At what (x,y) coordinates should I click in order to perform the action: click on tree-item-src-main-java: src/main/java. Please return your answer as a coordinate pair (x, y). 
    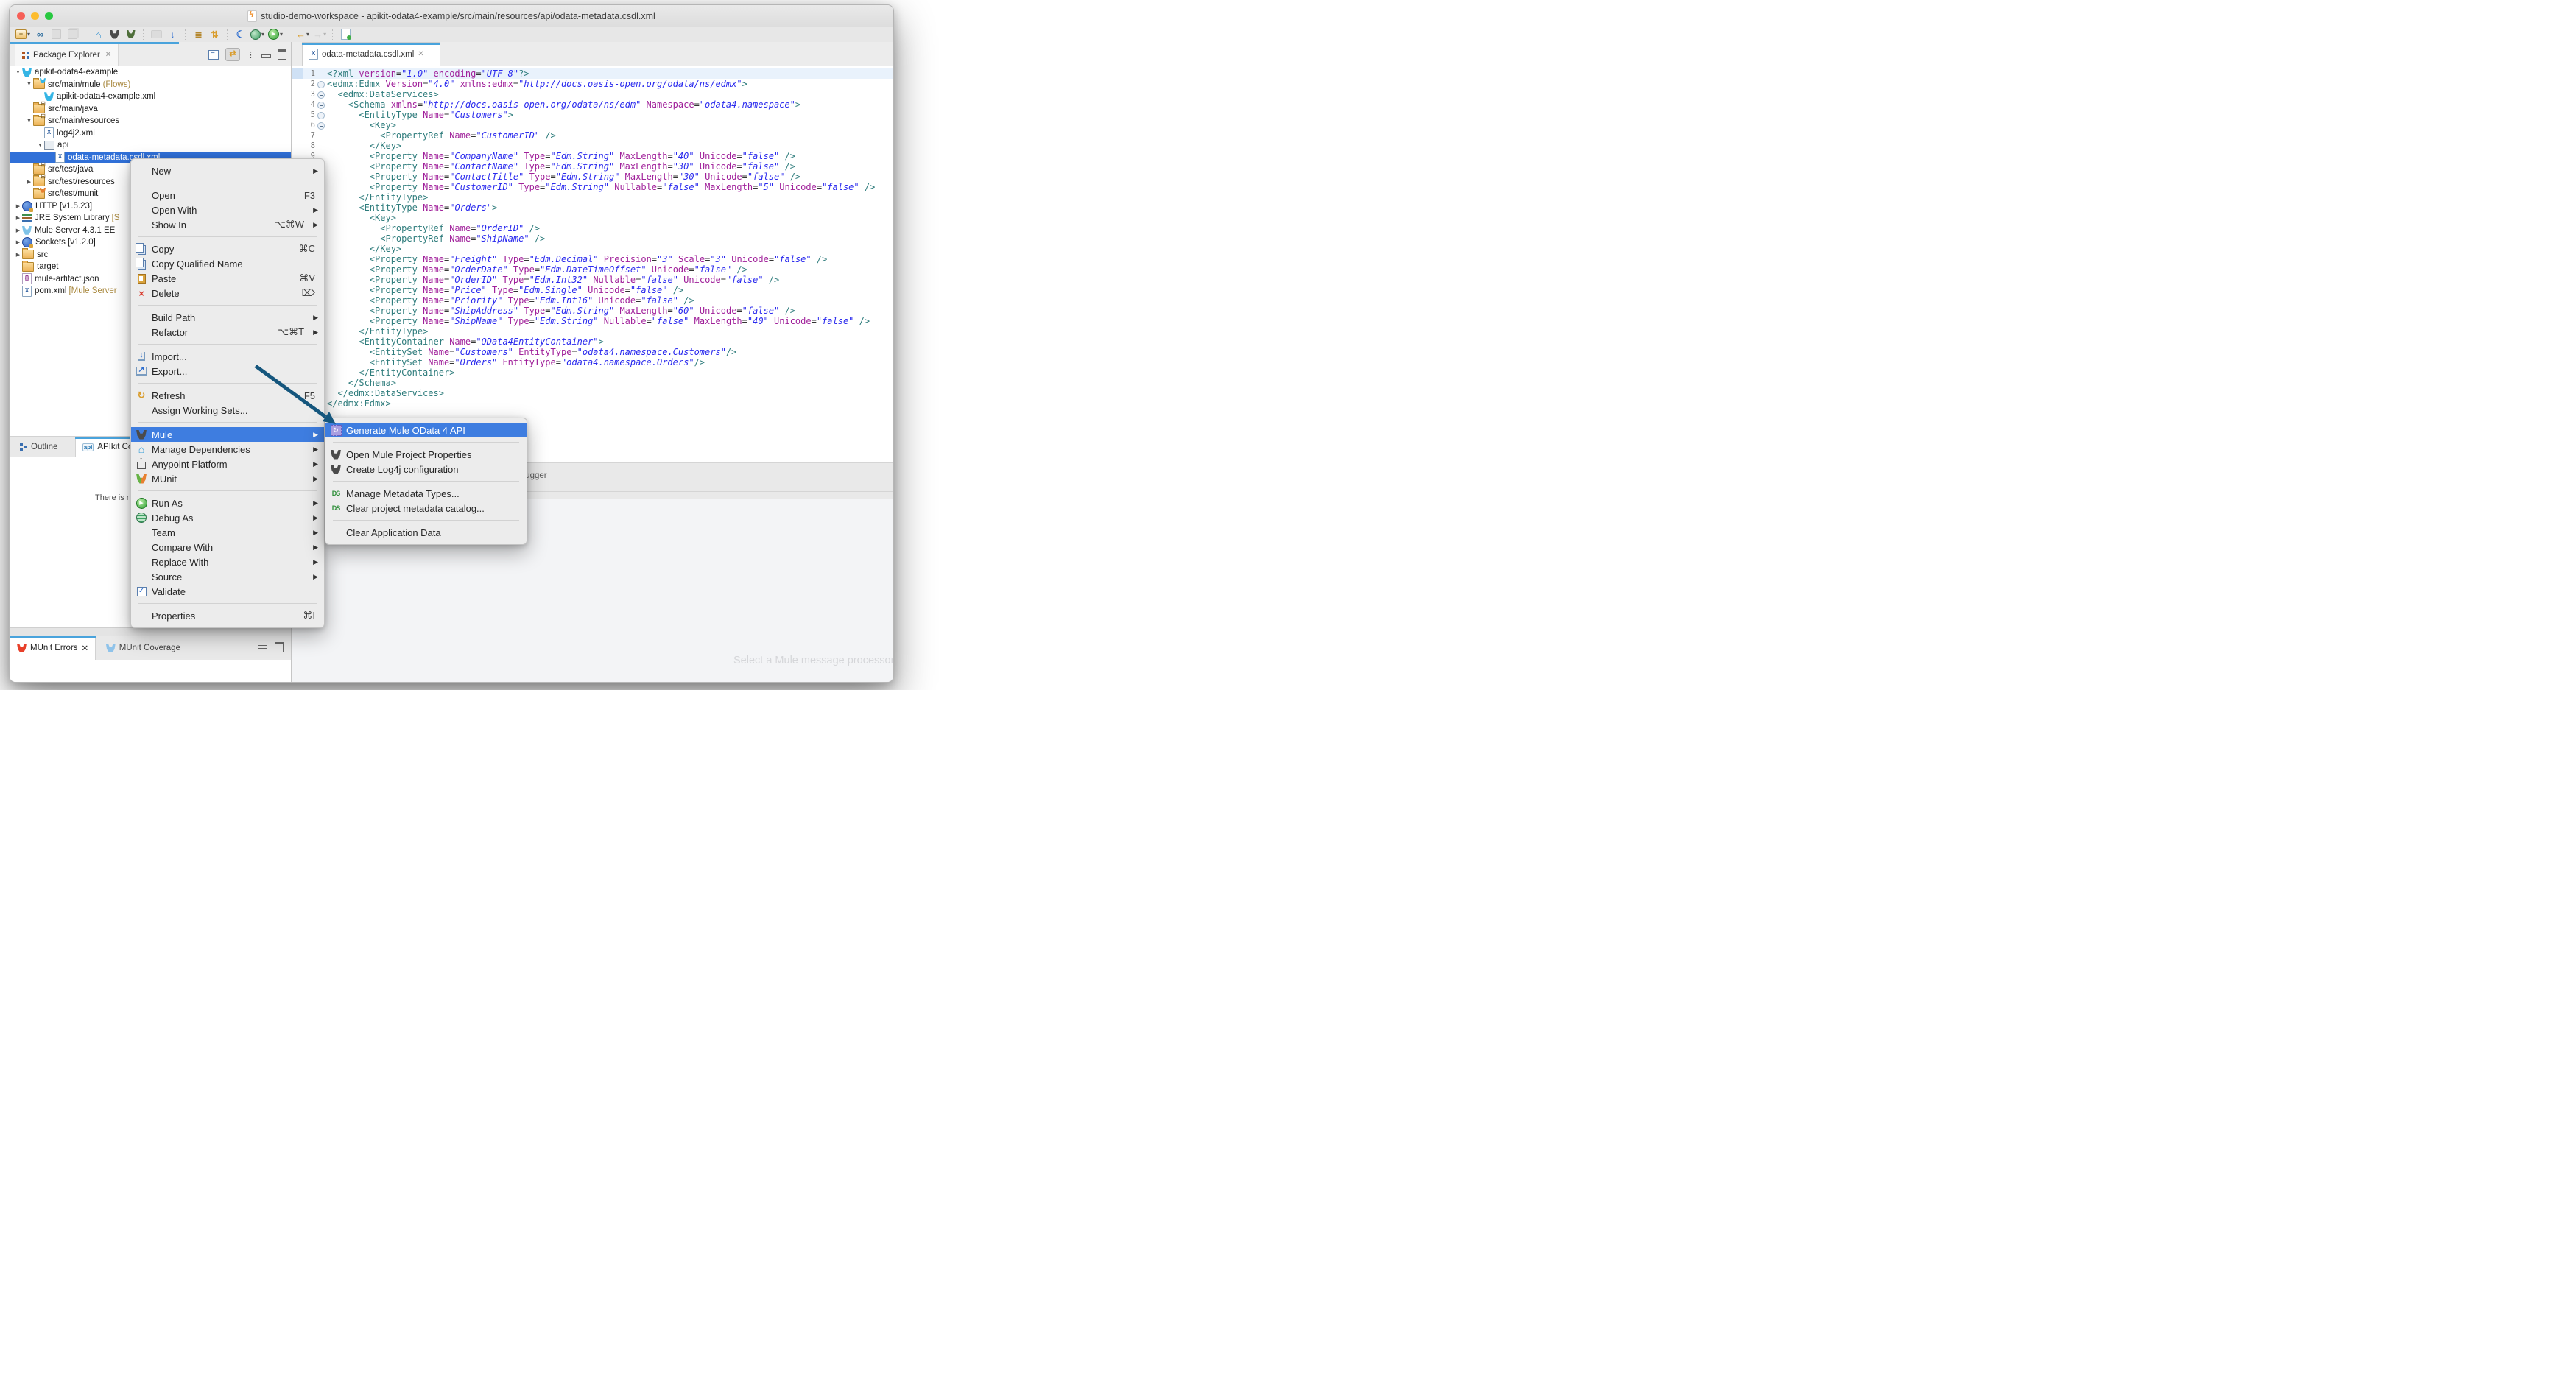
    Looking at the image, I should click on (150, 108).